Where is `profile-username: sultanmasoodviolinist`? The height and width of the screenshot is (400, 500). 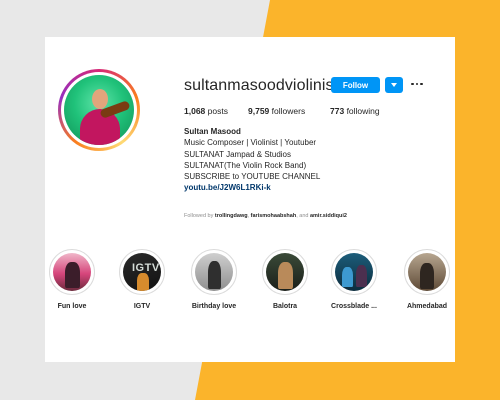 profile-username: sultanmasoodviolinist is located at coordinates (261, 85).